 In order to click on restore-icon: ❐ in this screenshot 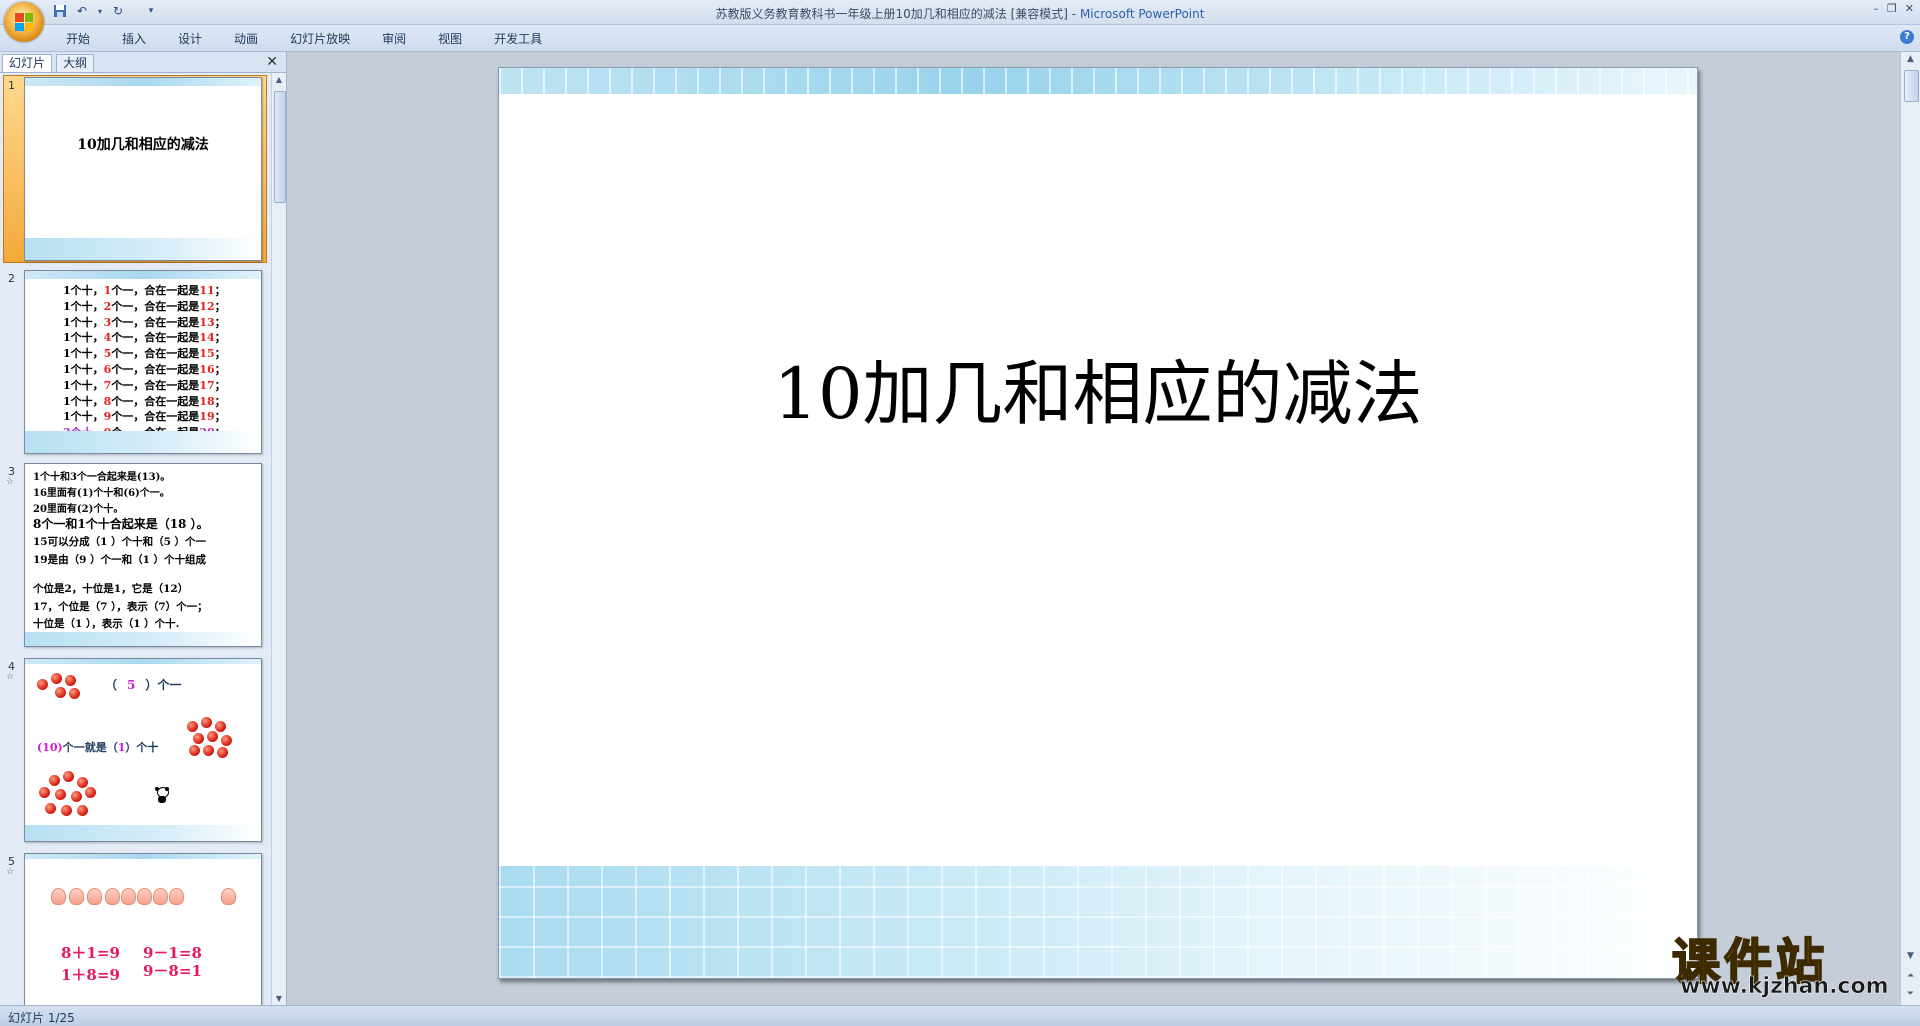, I will do `click(1892, 8)`.